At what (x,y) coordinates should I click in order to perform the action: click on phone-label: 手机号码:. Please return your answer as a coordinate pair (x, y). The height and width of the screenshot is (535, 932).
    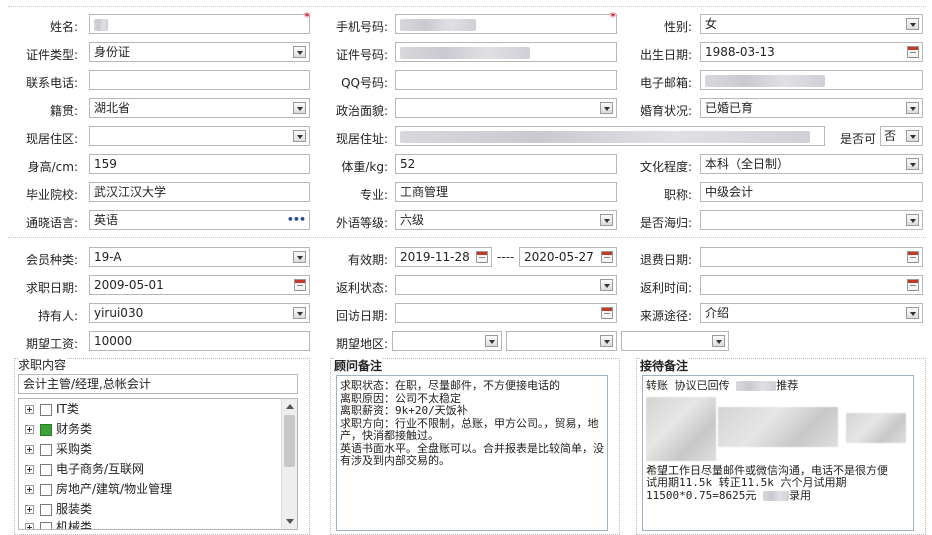
    Looking at the image, I should click on (361, 27).